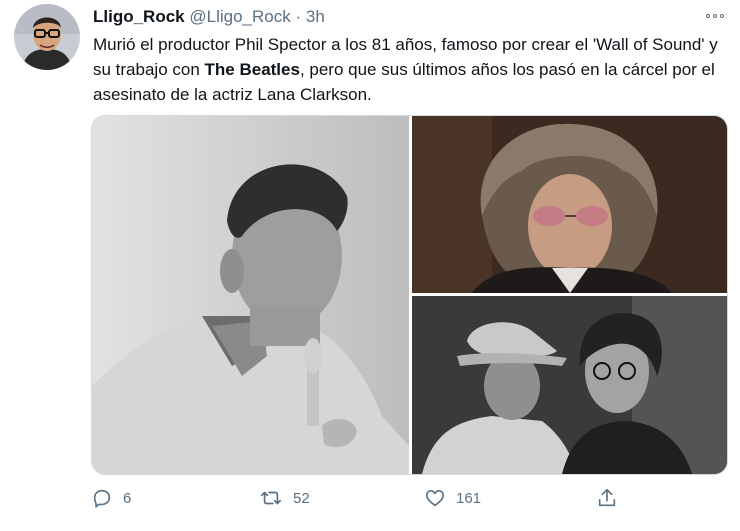  I want to click on share-icon, so click(607, 497).